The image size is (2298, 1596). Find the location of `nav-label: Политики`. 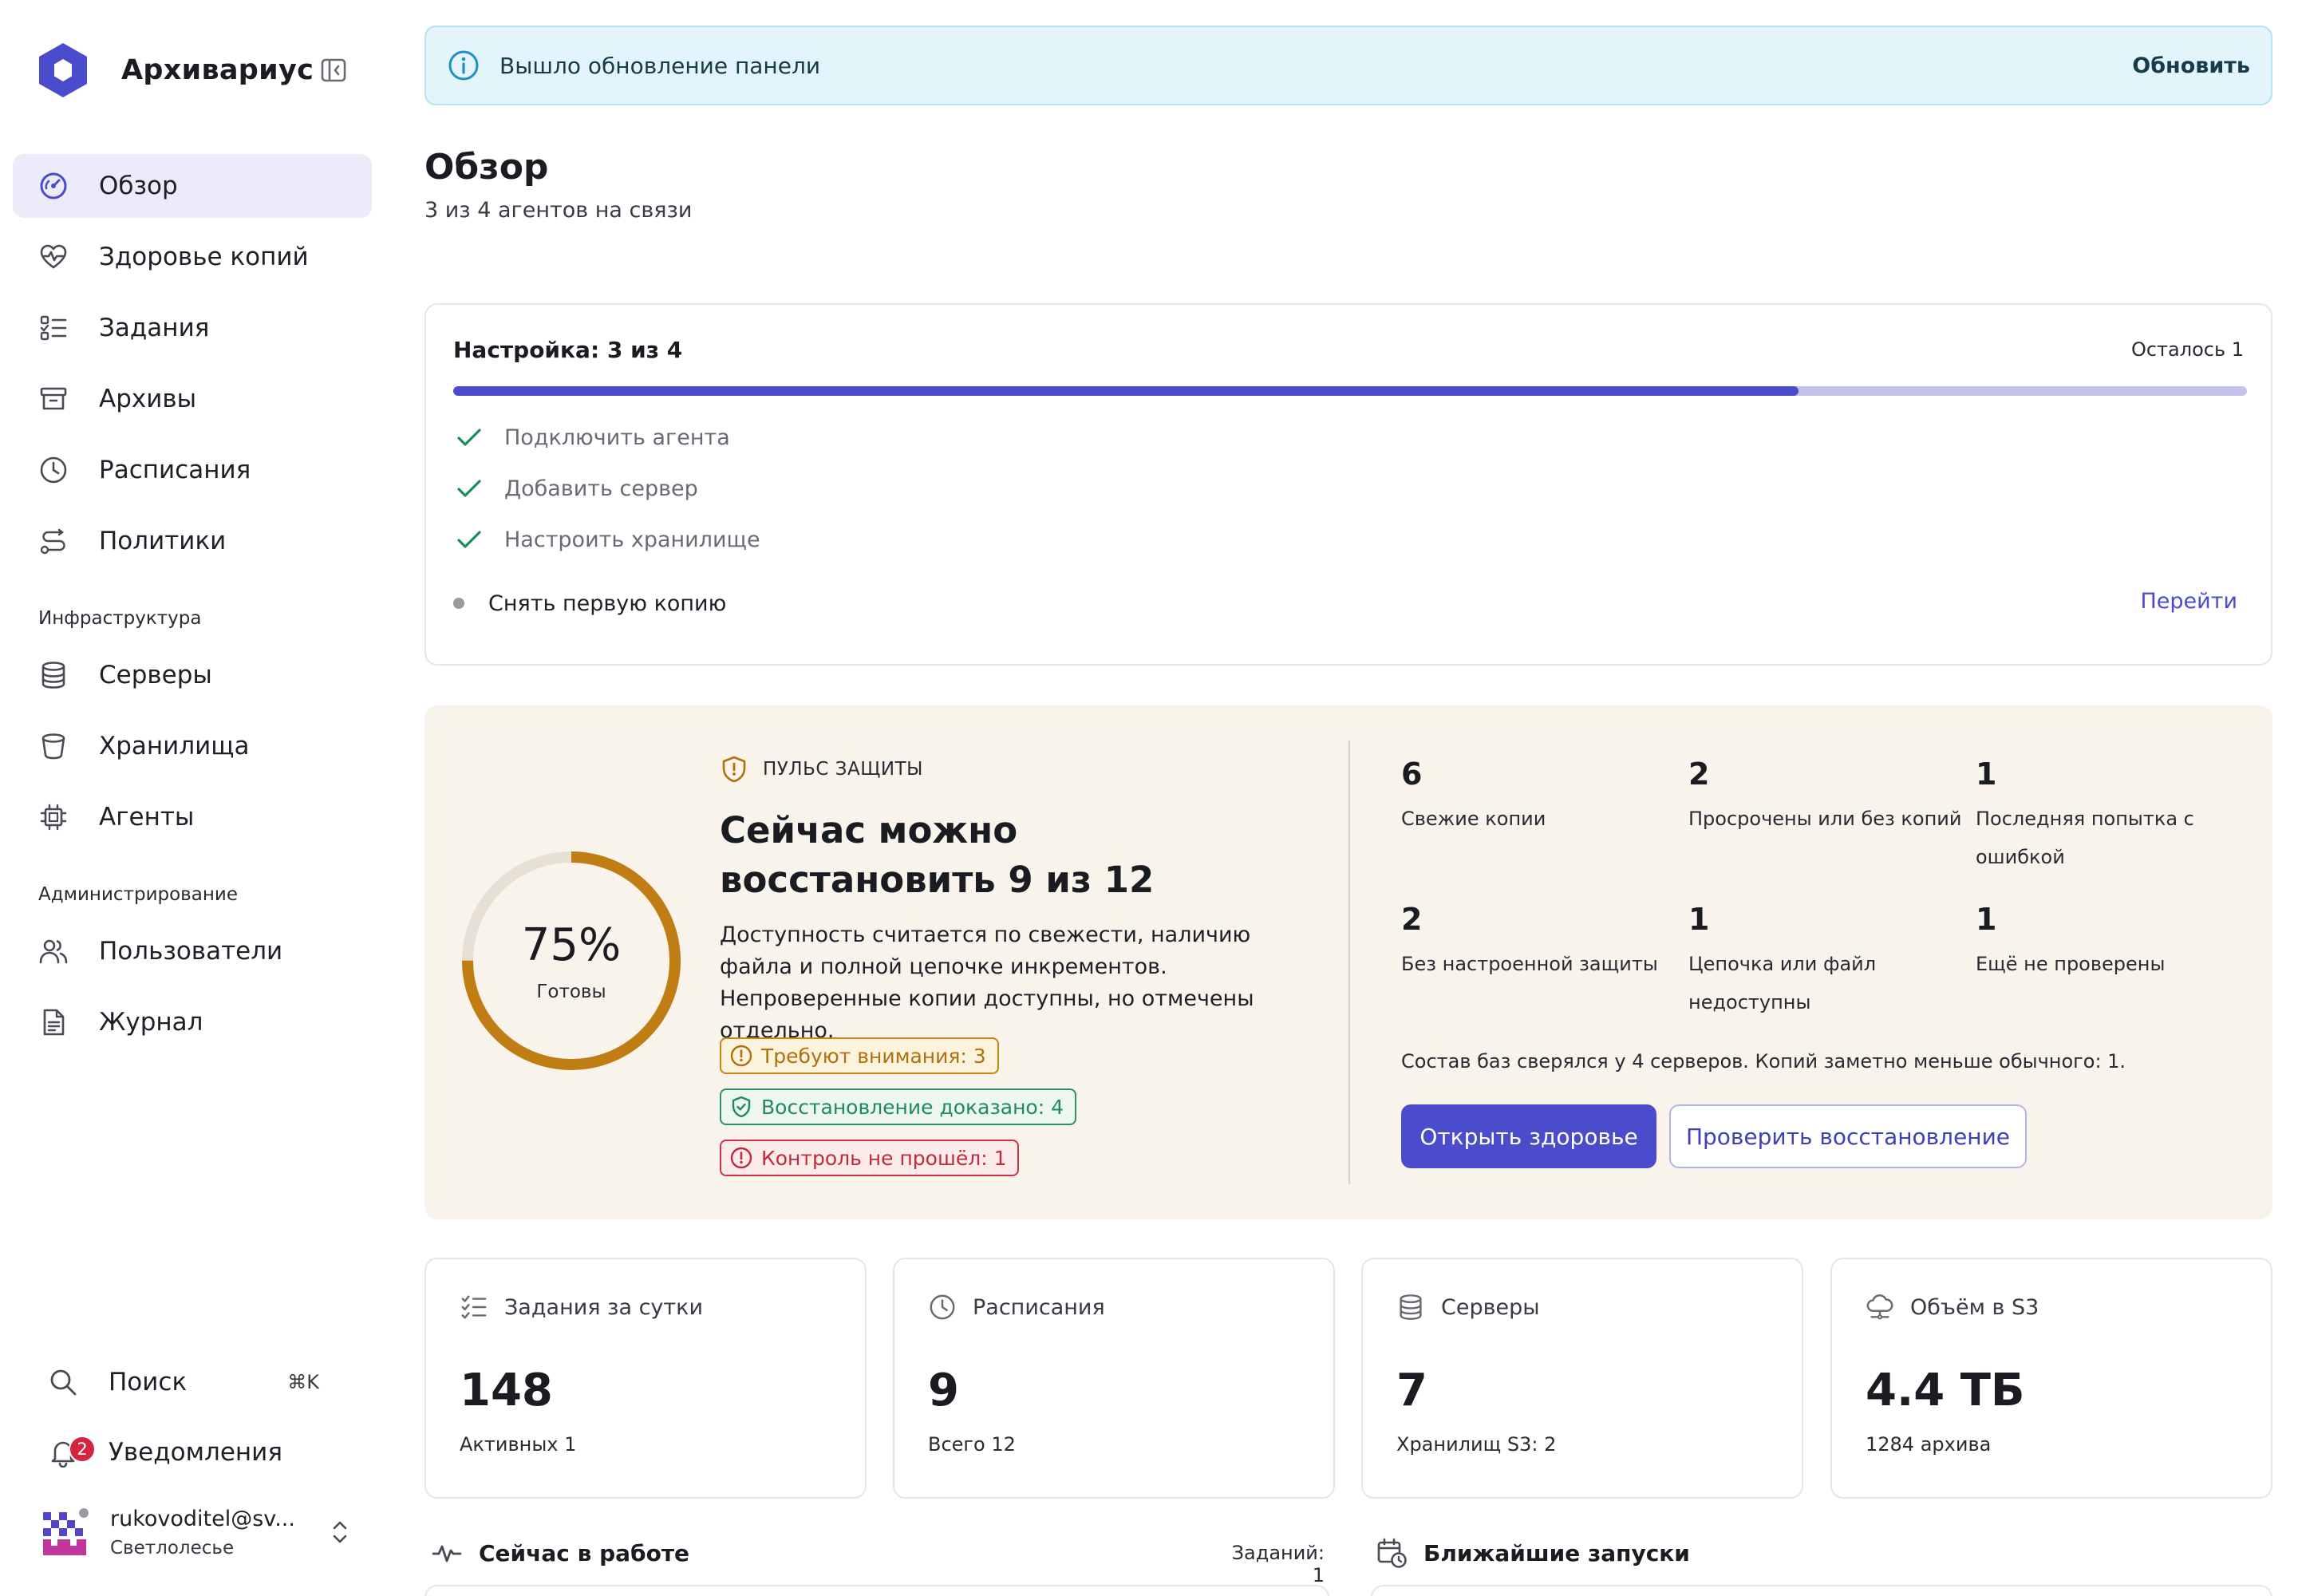

nav-label: Политики is located at coordinates (163, 541).